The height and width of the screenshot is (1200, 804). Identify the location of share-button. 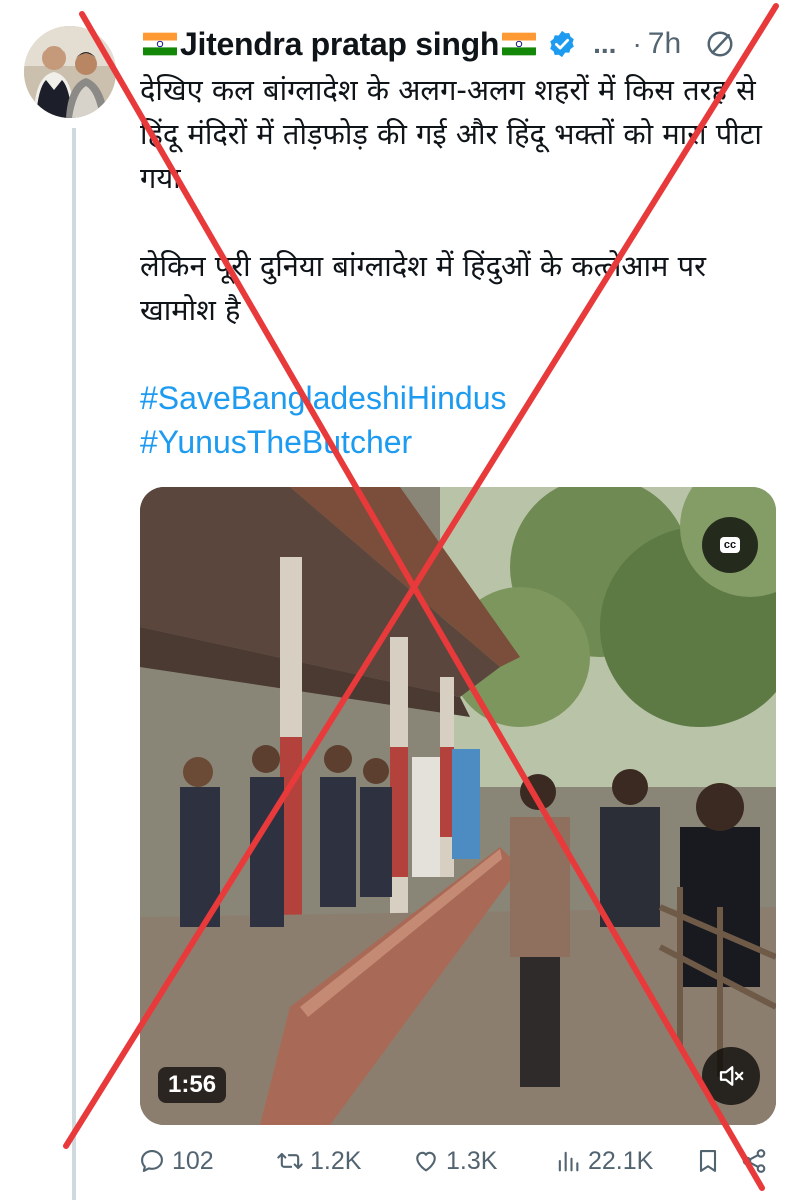
(757, 1161).